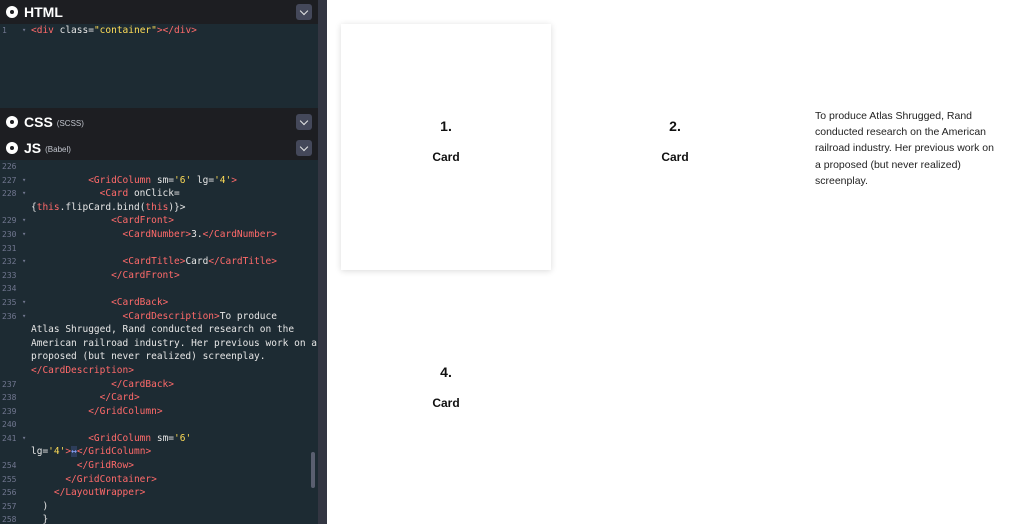 The height and width of the screenshot is (524, 1024). Describe the element at coordinates (159, 371) in the screenshot. I see `code-line: </CardDescription>` at that location.